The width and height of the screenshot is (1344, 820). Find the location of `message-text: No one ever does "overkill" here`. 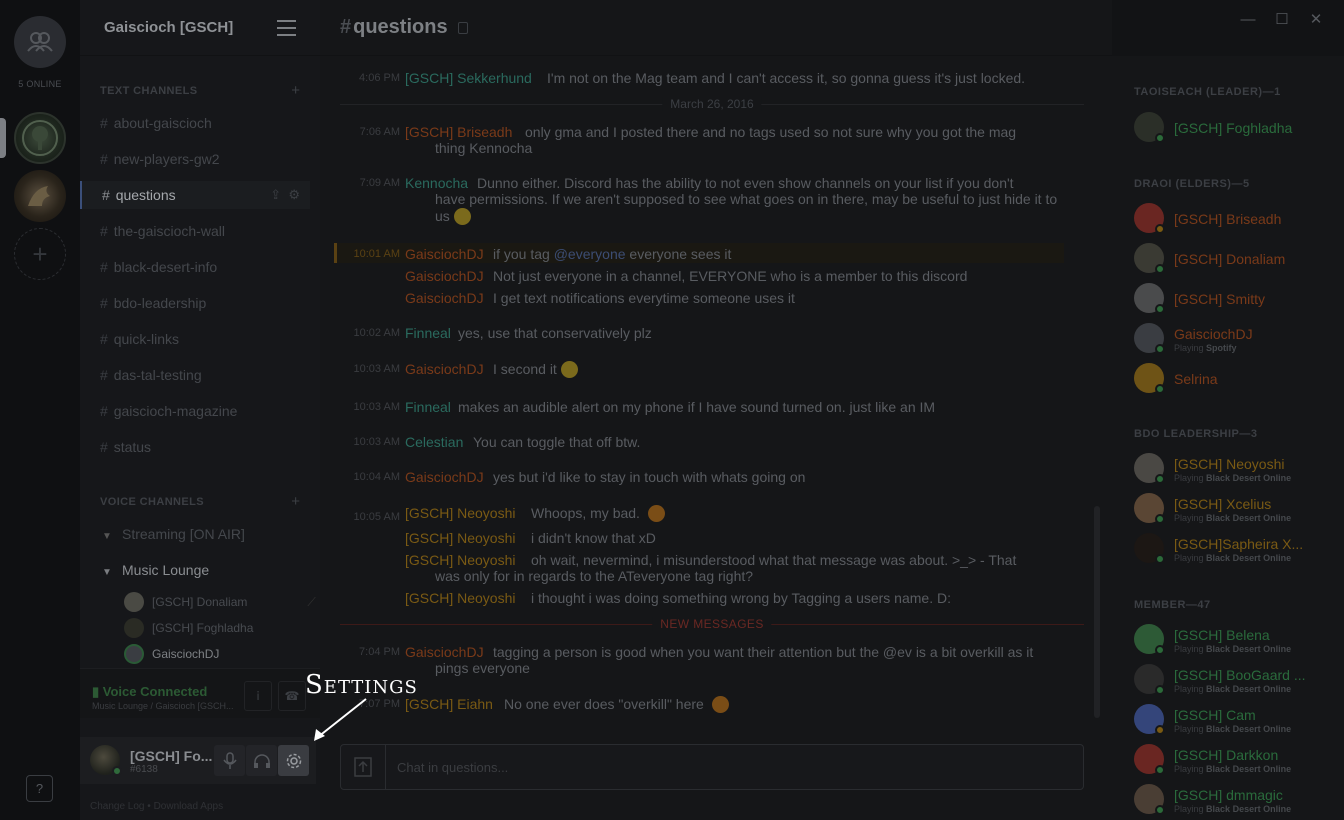

message-text: No one ever does "overkill" here is located at coordinates (704, 704).